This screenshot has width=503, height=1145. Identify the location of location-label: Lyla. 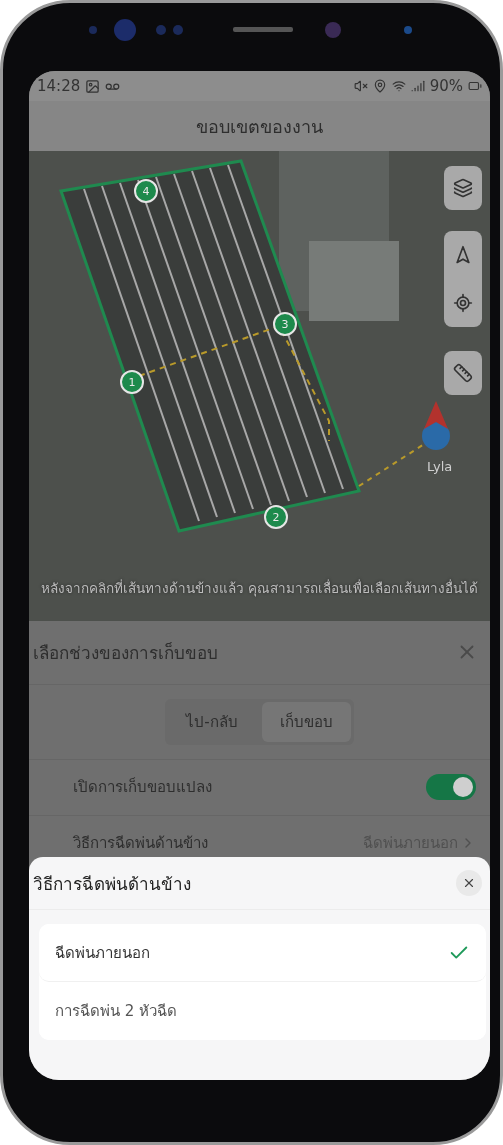
(440, 466).